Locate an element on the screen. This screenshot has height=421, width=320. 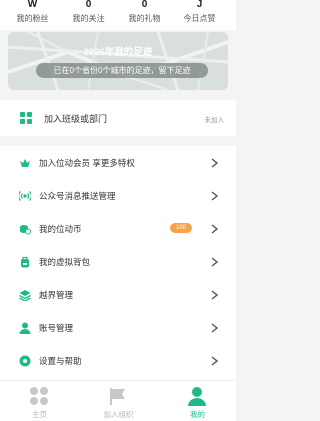
flag-icon is located at coordinates (117, 396).